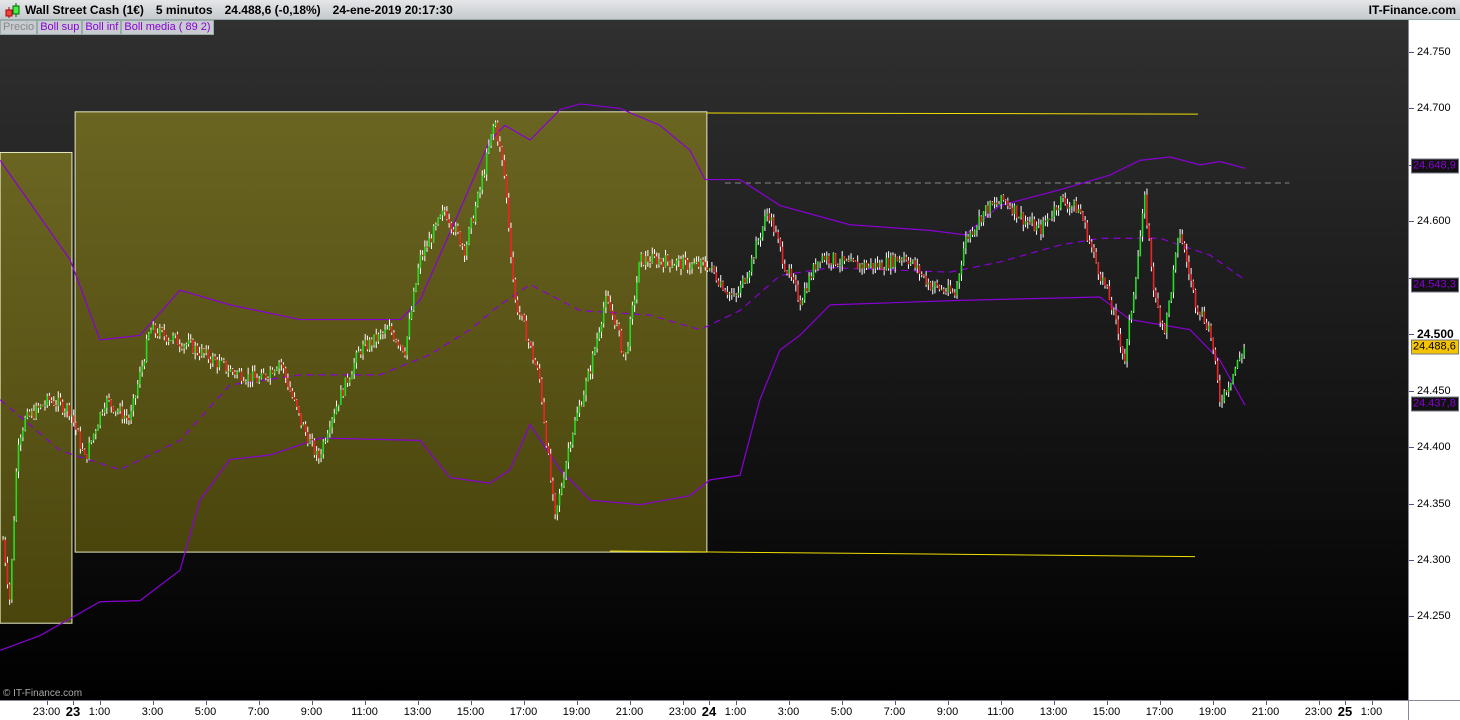 This screenshot has height=720, width=1460. Describe the element at coordinates (167, 27) in the screenshot. I see `legend-boll-media: Boll media ( 89 2)` at that location.